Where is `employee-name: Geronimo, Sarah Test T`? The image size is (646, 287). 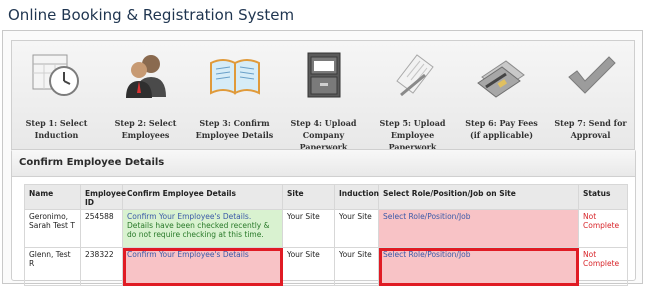 employee-name: Geronimo, Sarah Test T is located at coordinates (52, 228).